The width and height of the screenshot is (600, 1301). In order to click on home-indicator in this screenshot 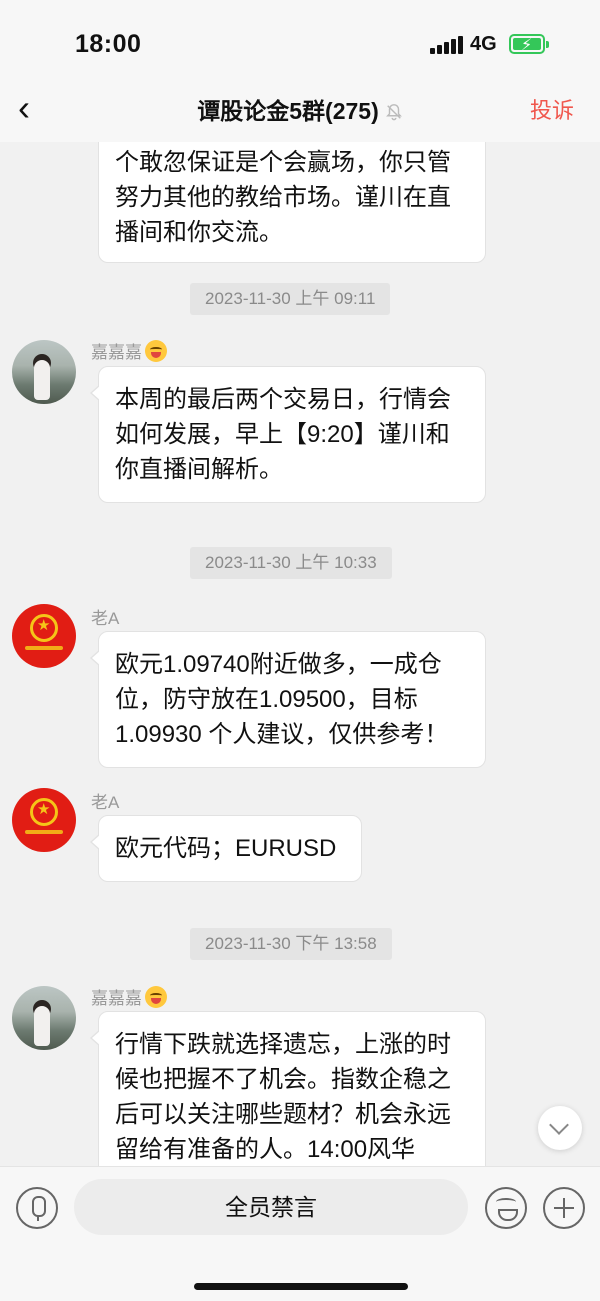, I will do `click(301, 1286)`.